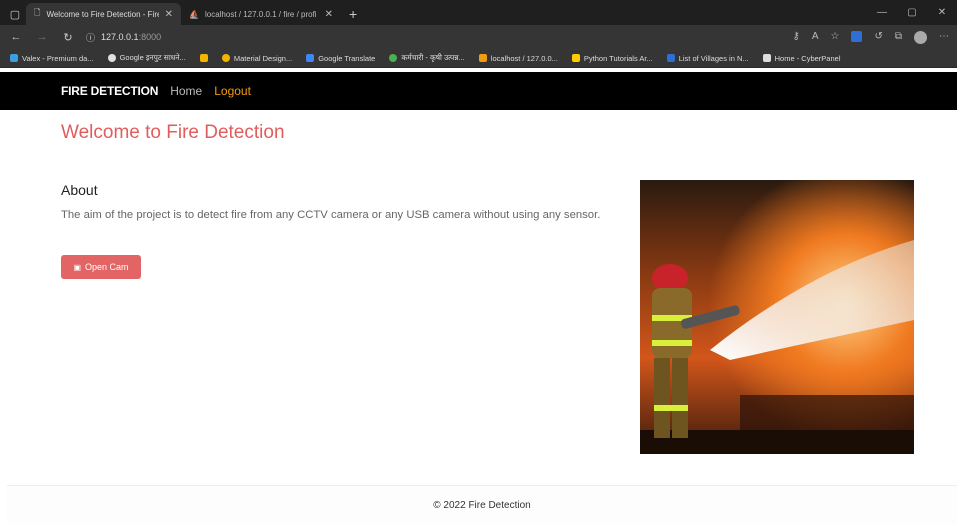 Image resolution: width=957 pixels, height=531 pixels. What do you see at coordinates (871, 37) in the screenshot?
I see `address-bar-icons: ⚷ A ☆ ↺ ⧉ ⋯` at bounding box center [871, 37].